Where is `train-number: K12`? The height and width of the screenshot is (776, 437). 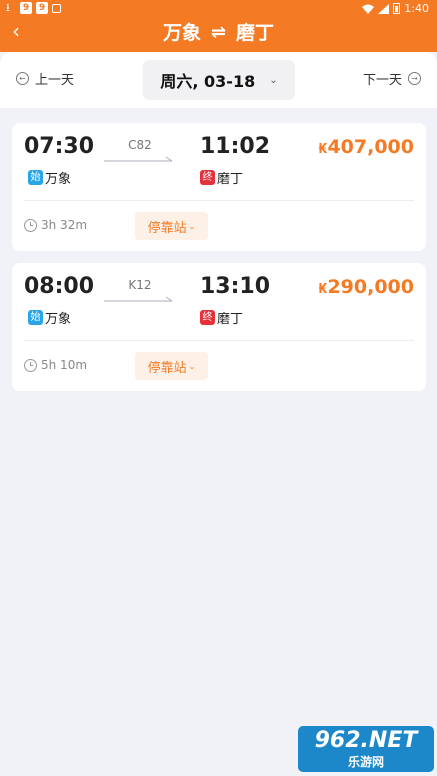
train-number: K12 is located at coordinates (140, 285).